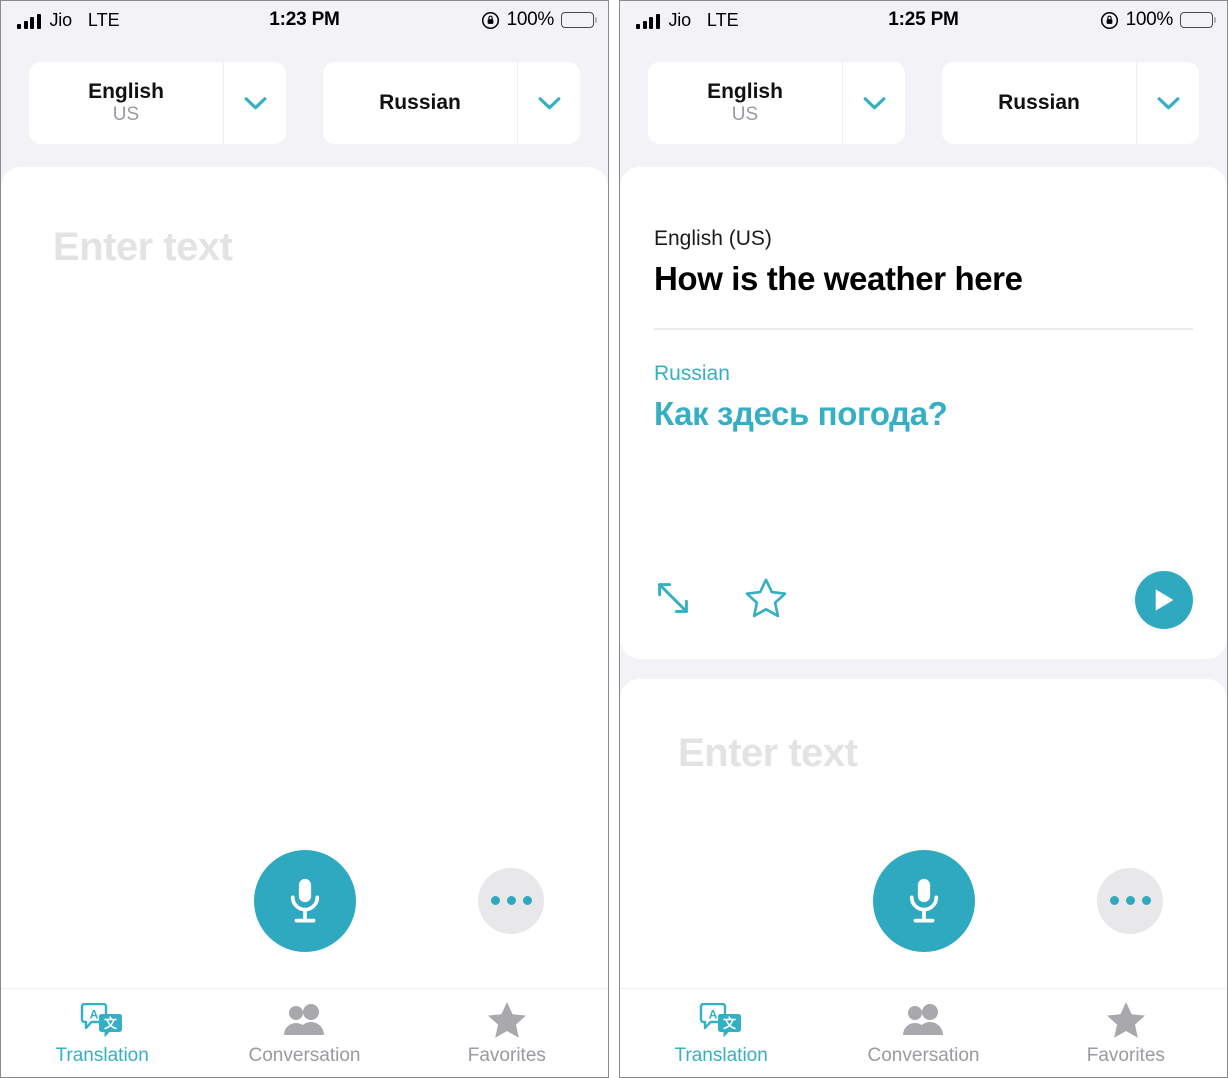 This screenshot has height=1078, width=1228. I want to click on play-audio-button, so click(1164, 600).